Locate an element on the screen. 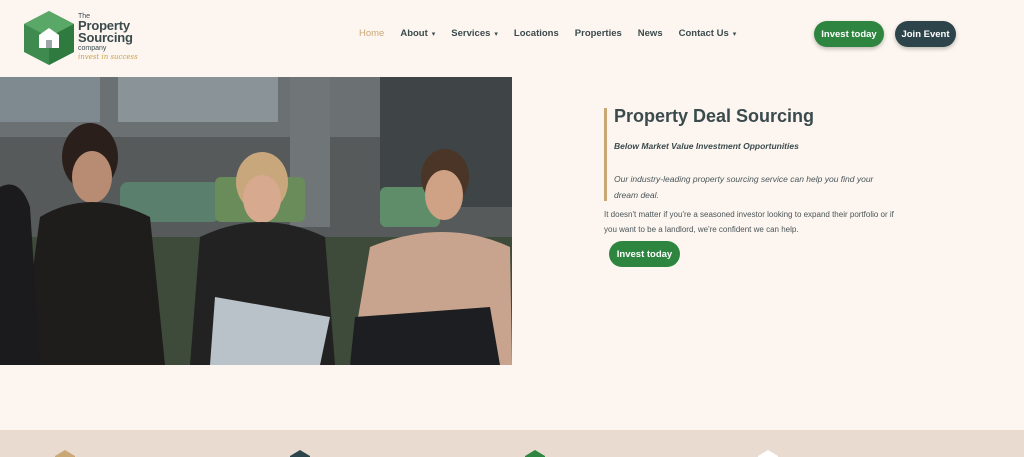 The image size is (1024, 457). hero-invest-button: Invest today is located at coordinates (644, 254).